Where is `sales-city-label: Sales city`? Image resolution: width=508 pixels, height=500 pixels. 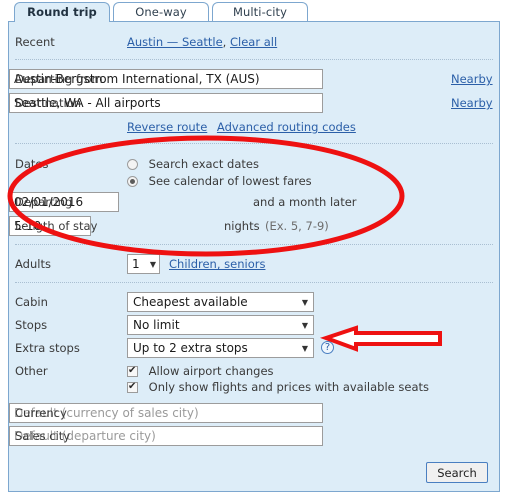
sales-city-label: Sales city is located at coordinates (43, 436).